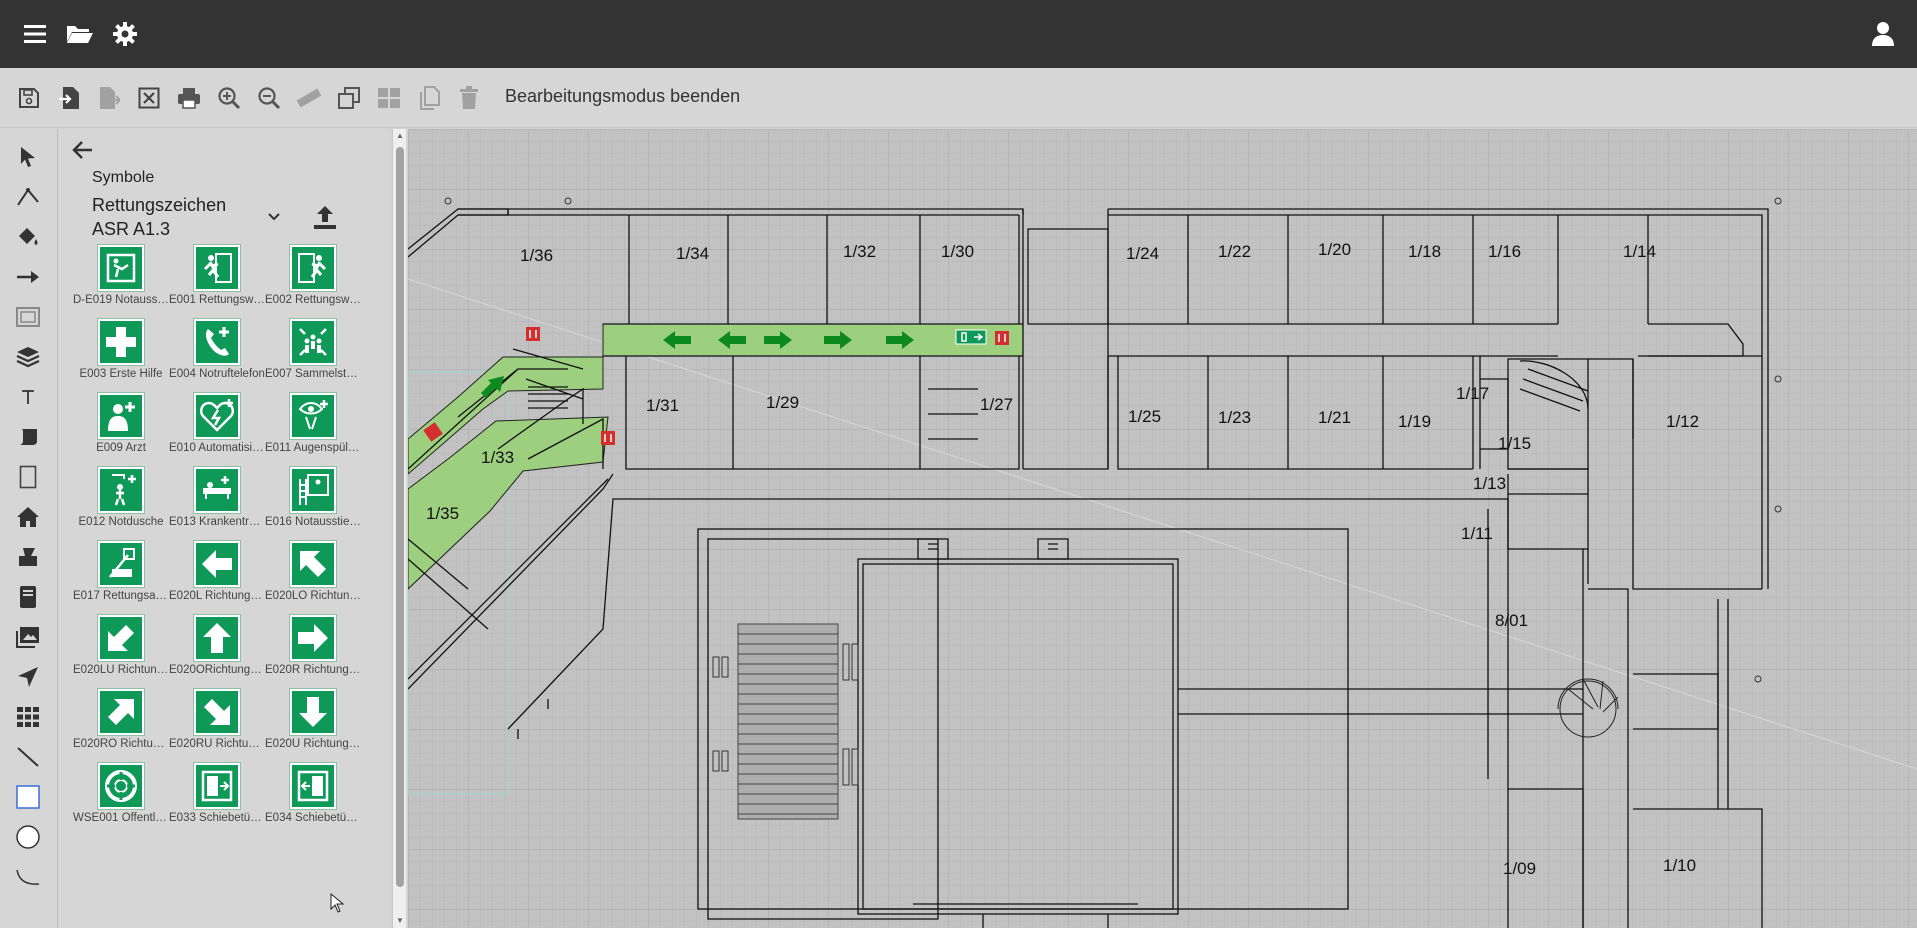 The height and width of the screenshot is (928, 1917). What do you see at coordinates (217, 651) in the screenshot?
I see `symbol-item: E020ORichtungsangabe oben` at bounding box center [217, 651].